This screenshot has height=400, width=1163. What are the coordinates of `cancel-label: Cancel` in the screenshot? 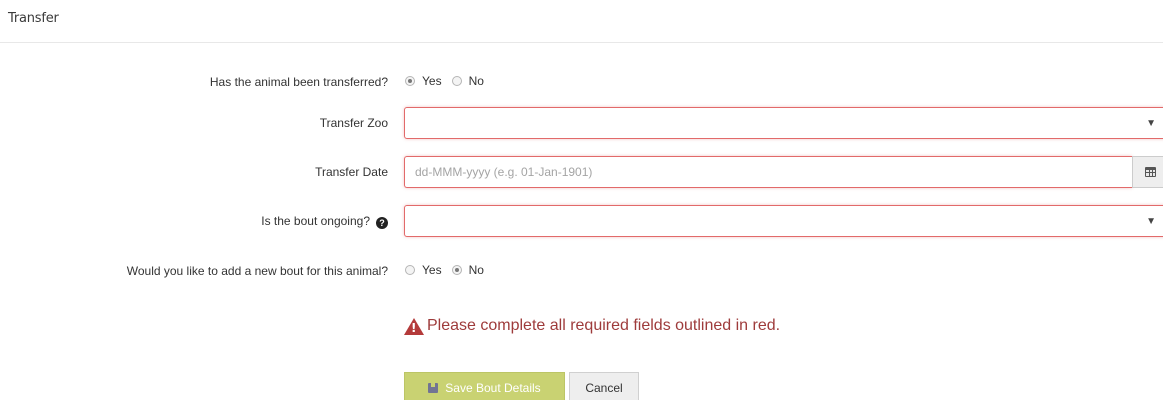 It's located at (604, 388).